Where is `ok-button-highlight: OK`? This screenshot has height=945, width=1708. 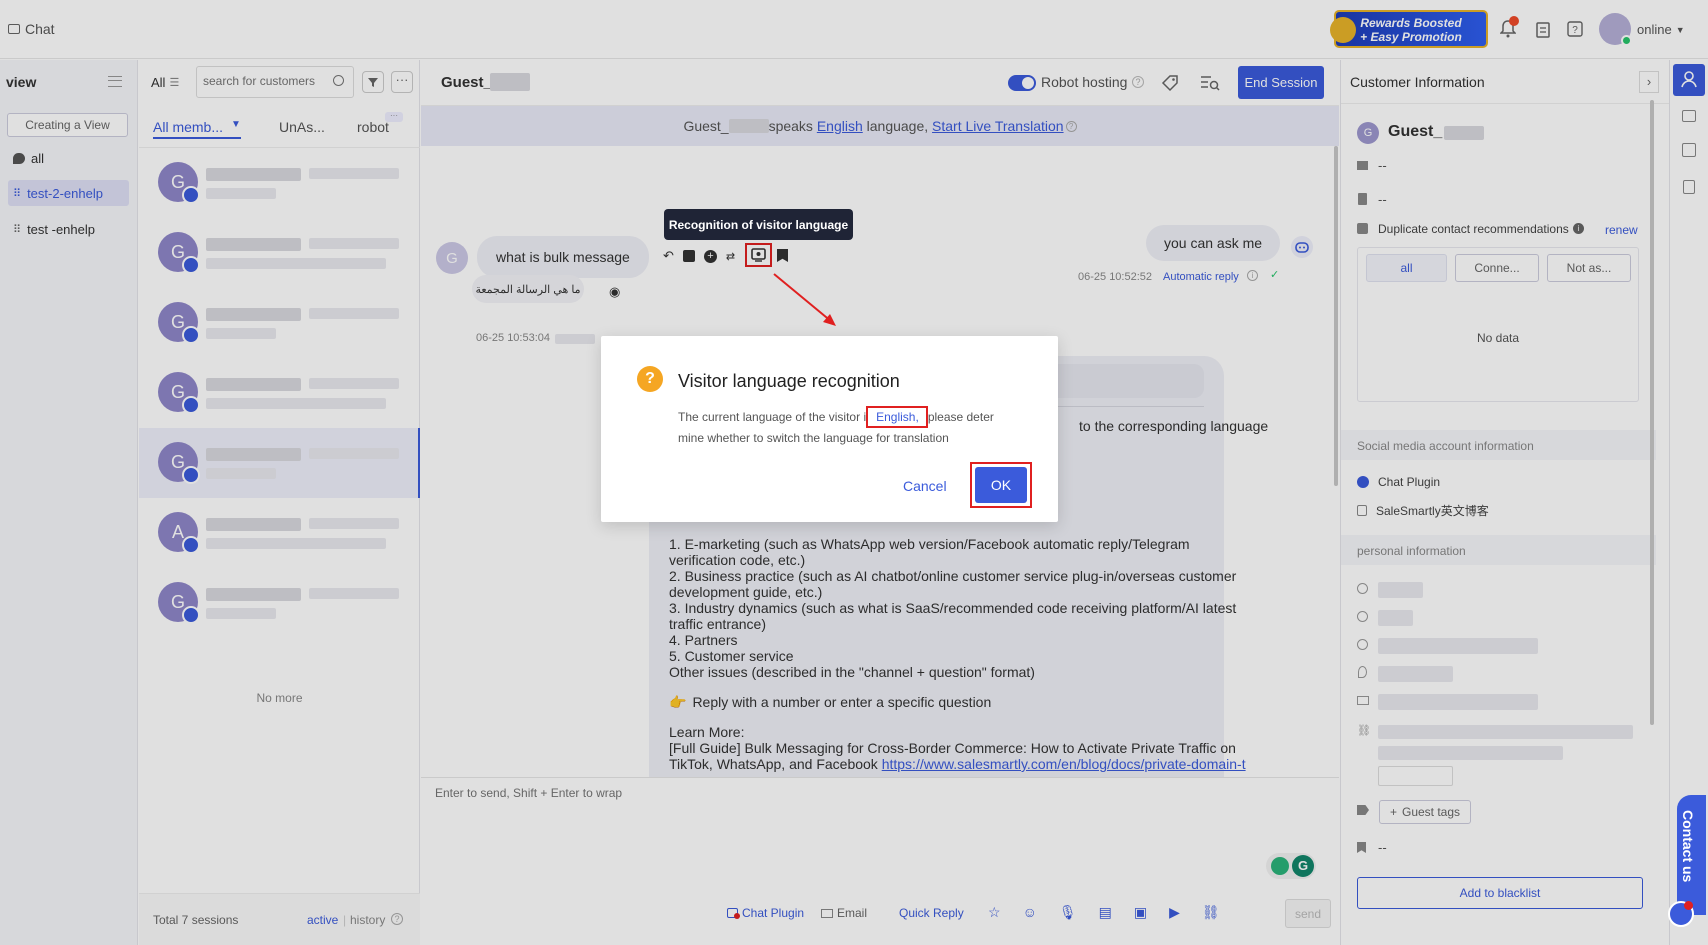 ok-button-highlight: OK is located at coordinates (1001, 485).